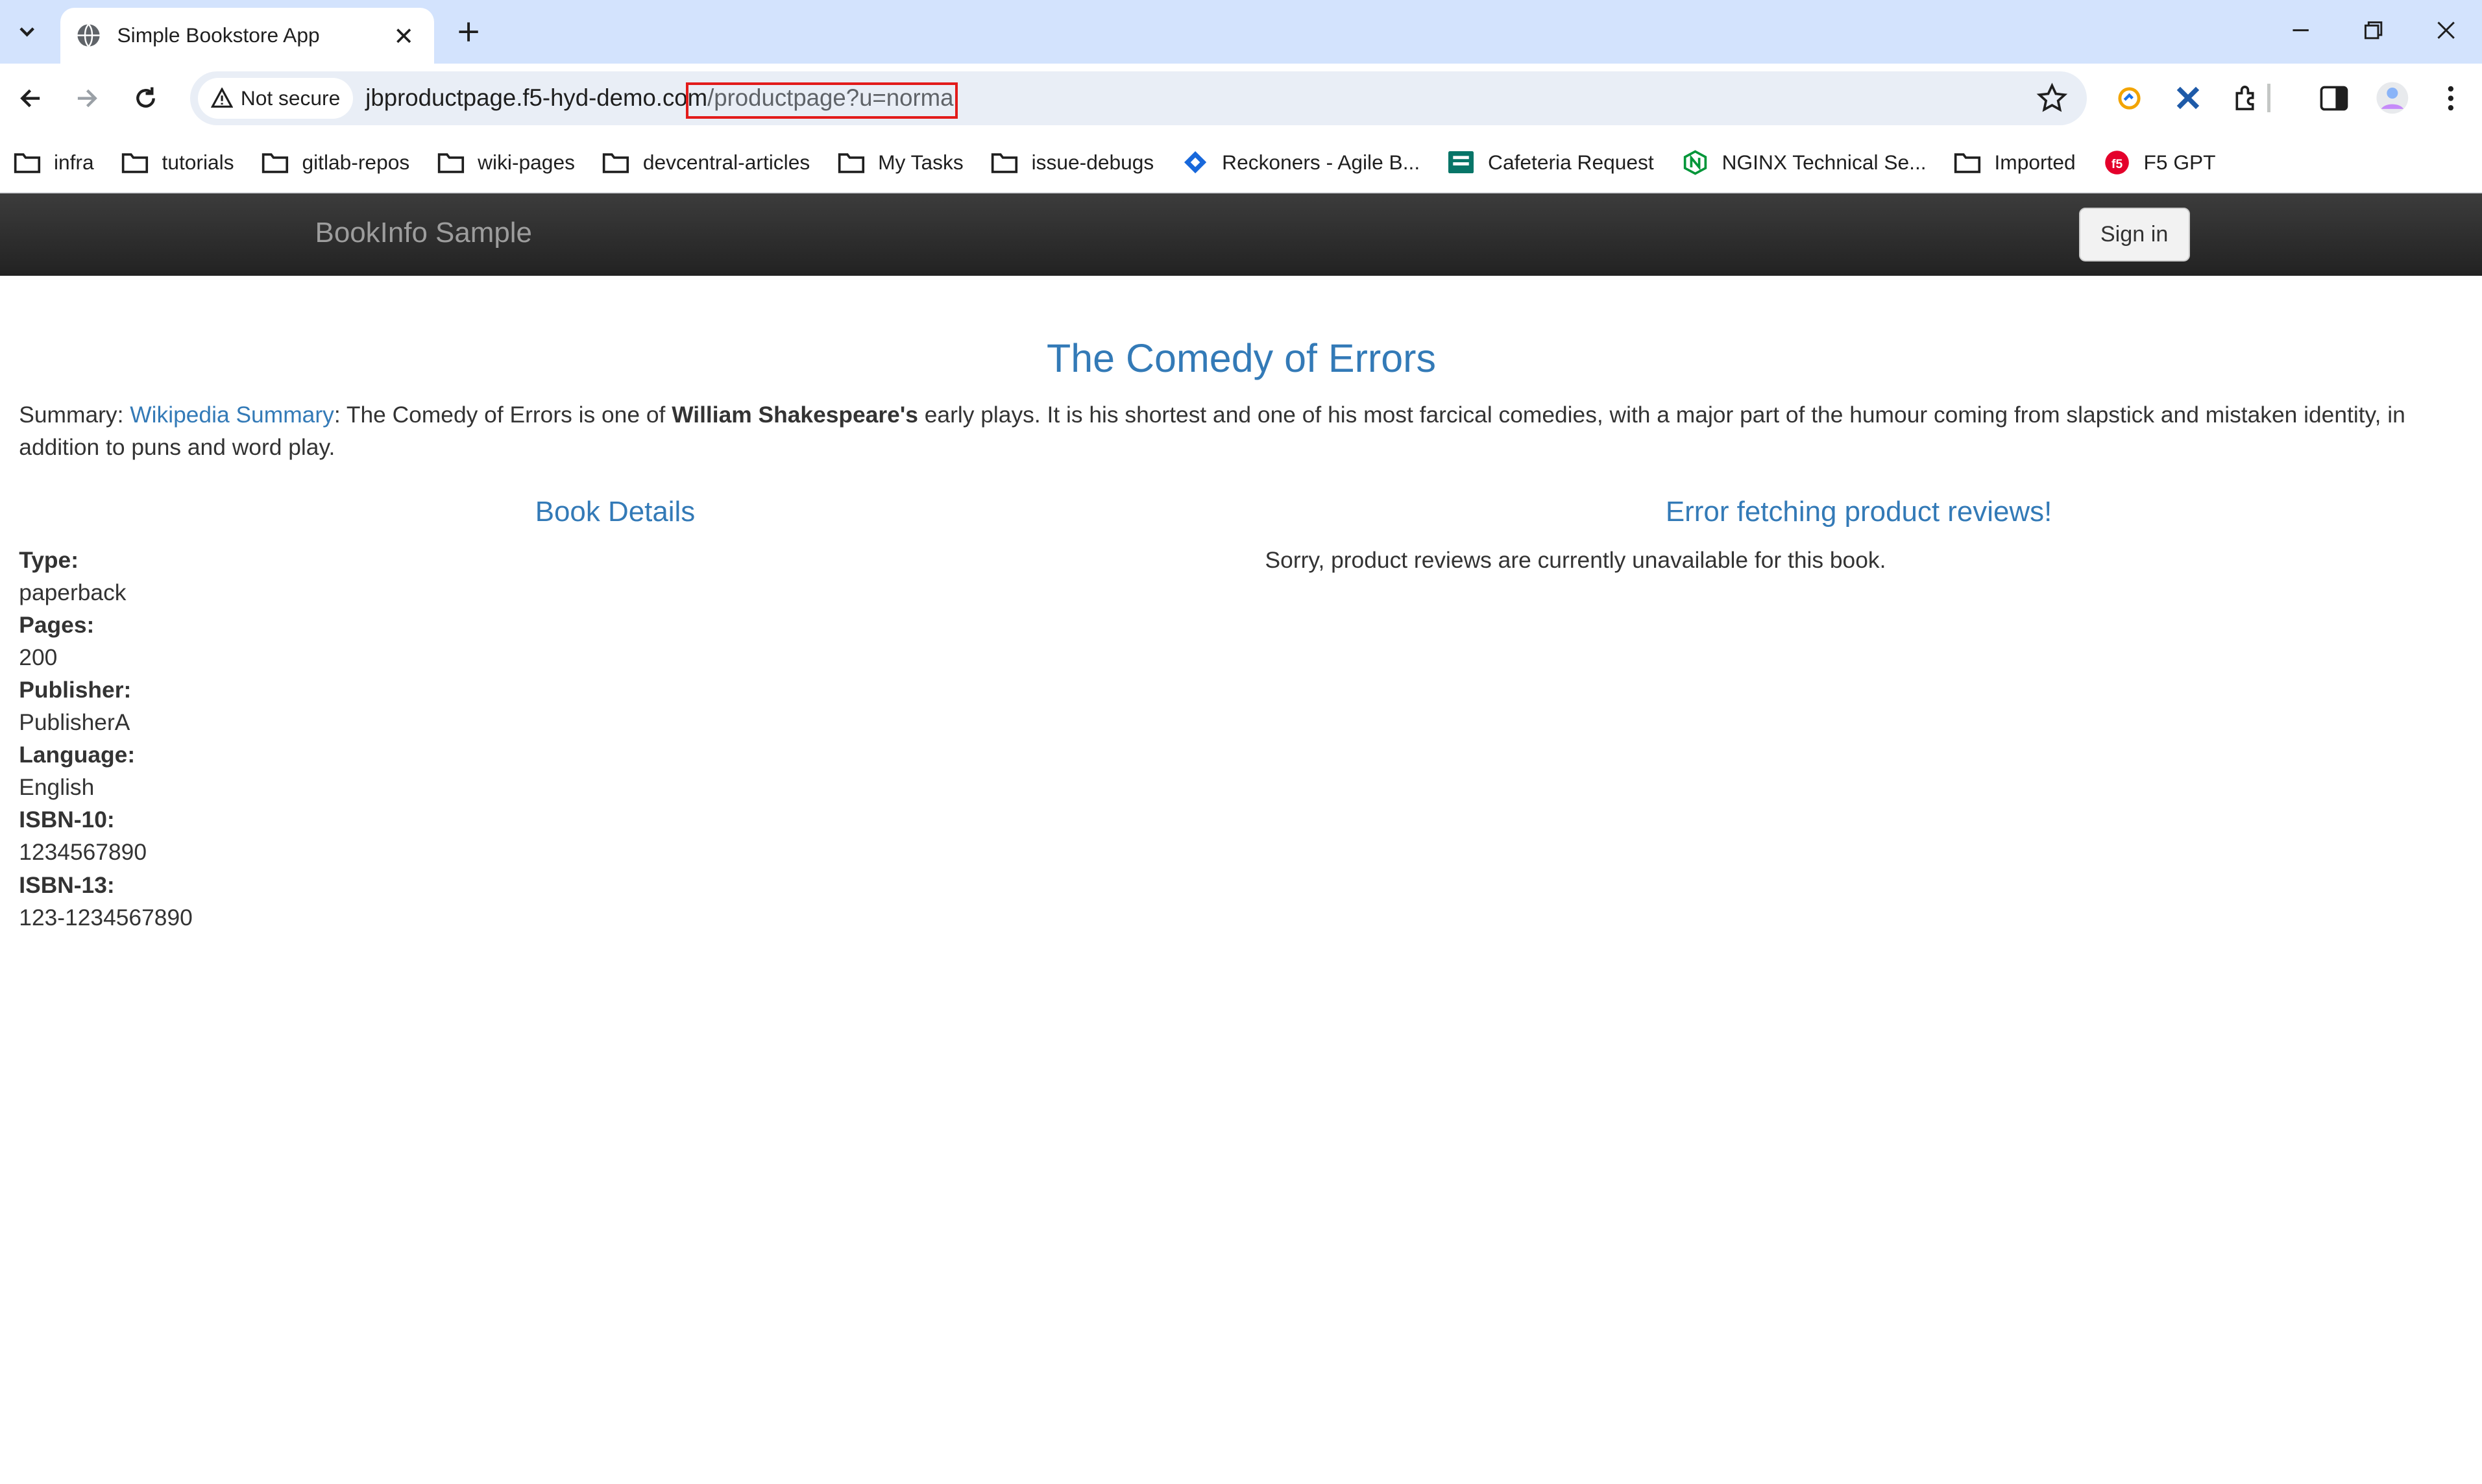  Describe the element at coordinates (2052, 98) in the screenshot. I see `bookmark-star-icon` at that location.